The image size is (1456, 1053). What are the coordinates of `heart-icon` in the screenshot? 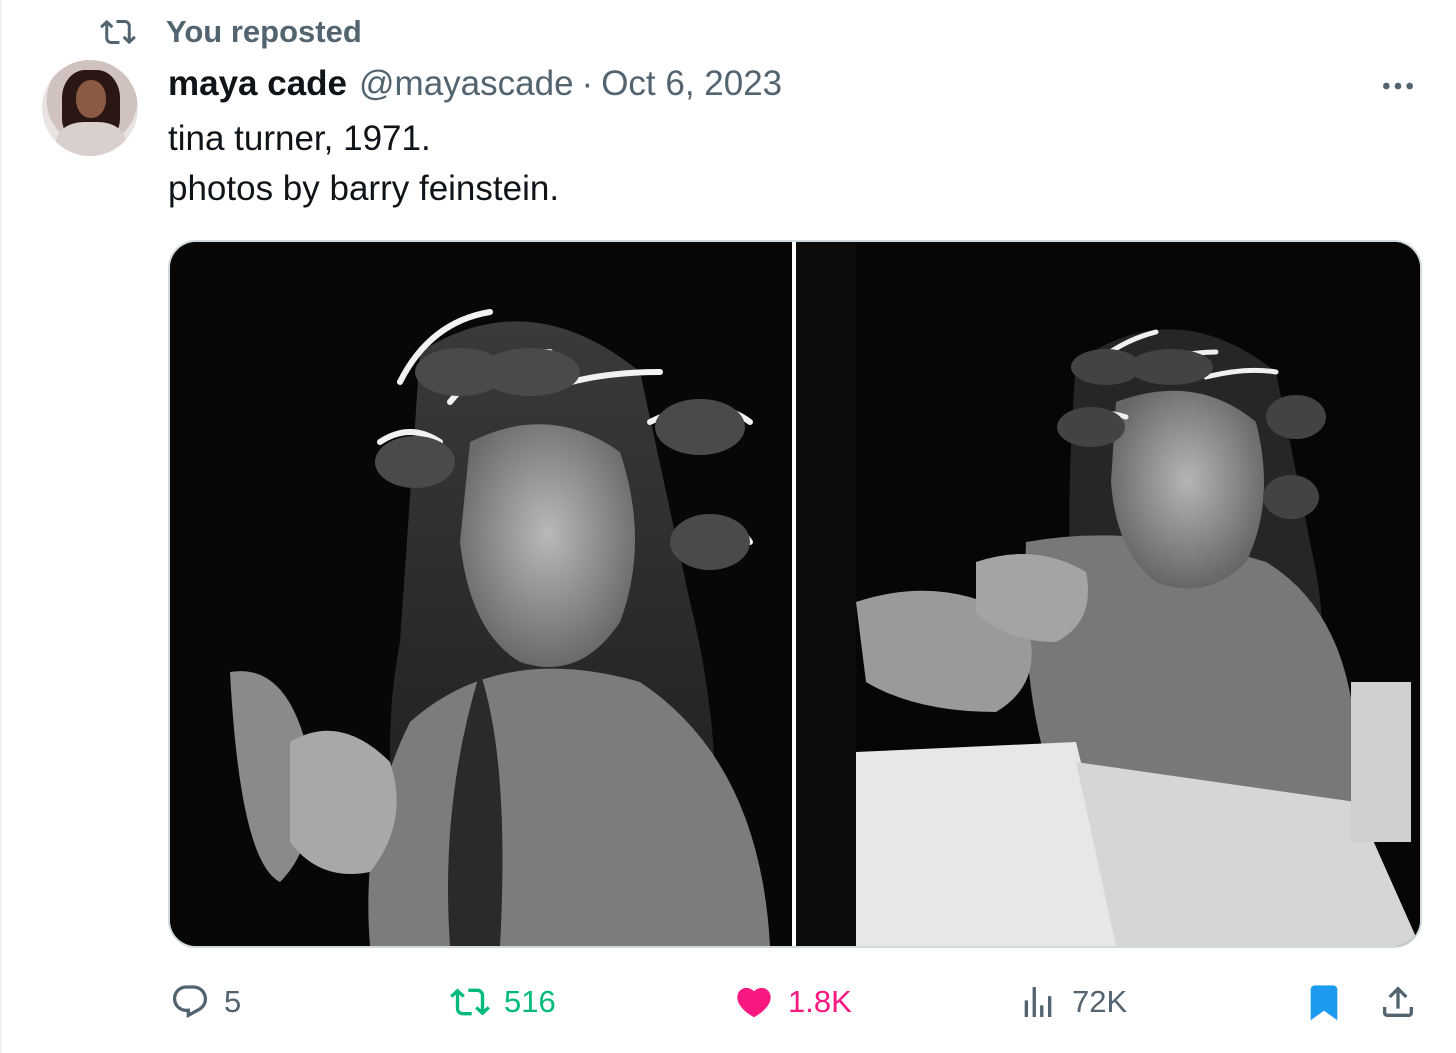 It's located at (754, 1002).